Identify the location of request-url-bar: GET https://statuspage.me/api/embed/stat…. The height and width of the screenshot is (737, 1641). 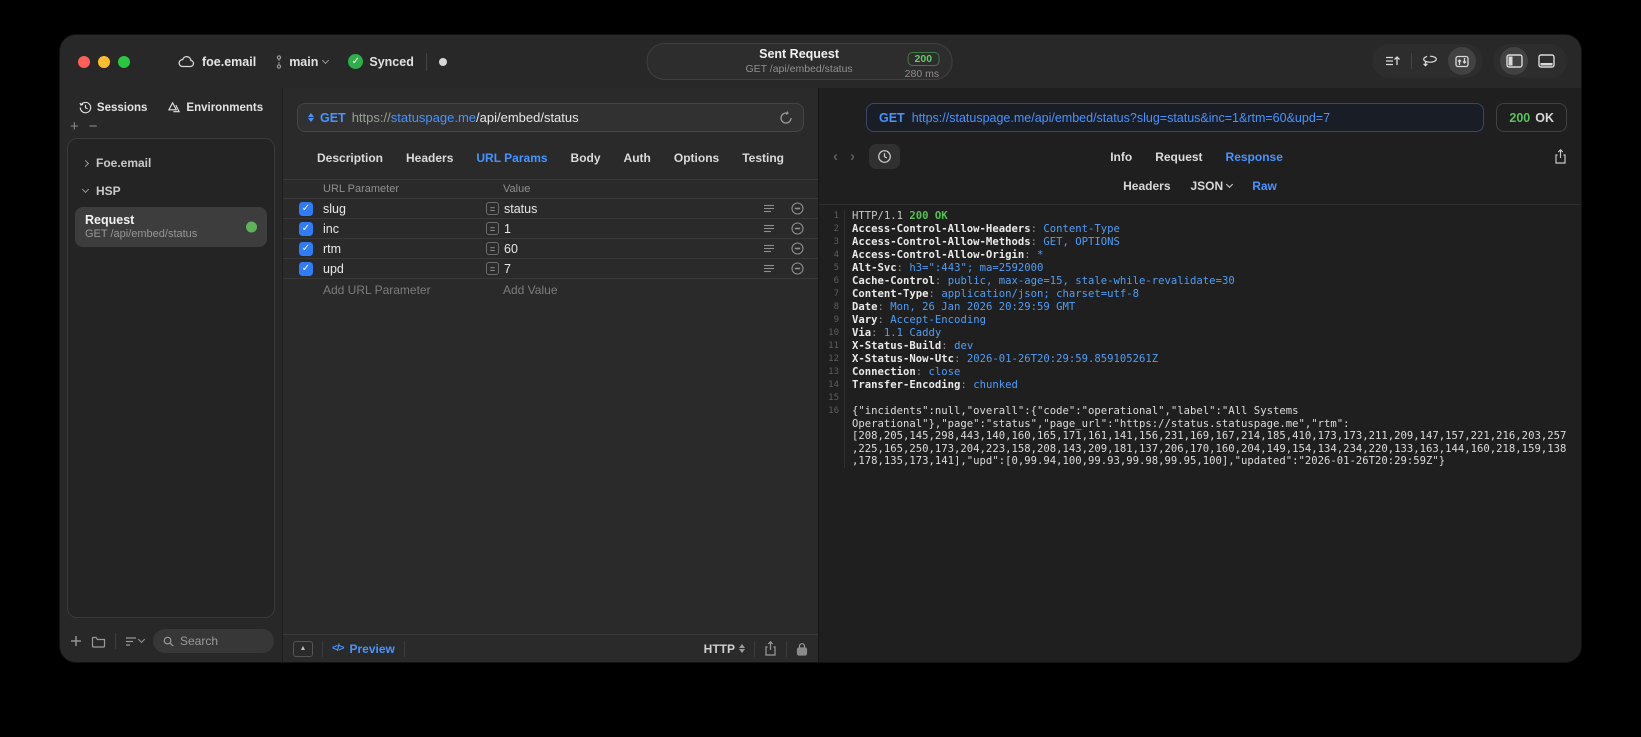
(550, 117).